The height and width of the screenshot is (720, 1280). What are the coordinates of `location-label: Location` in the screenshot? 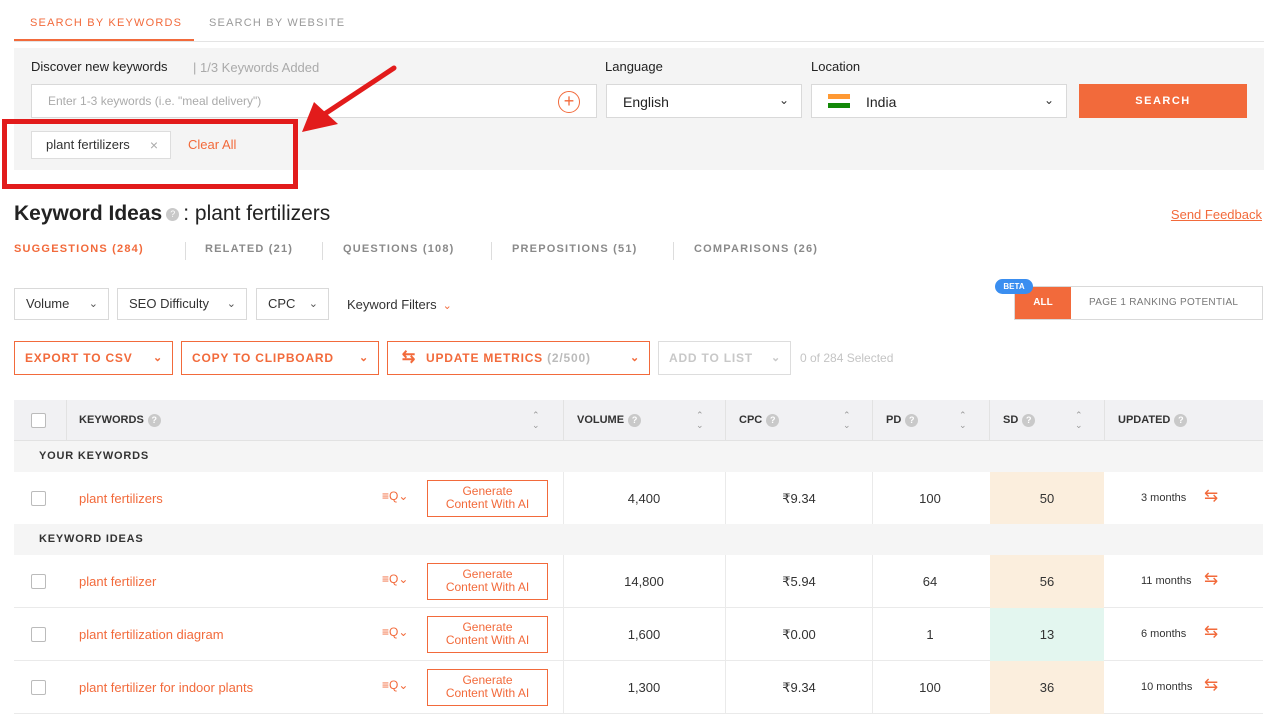 It's located at (836, 66).